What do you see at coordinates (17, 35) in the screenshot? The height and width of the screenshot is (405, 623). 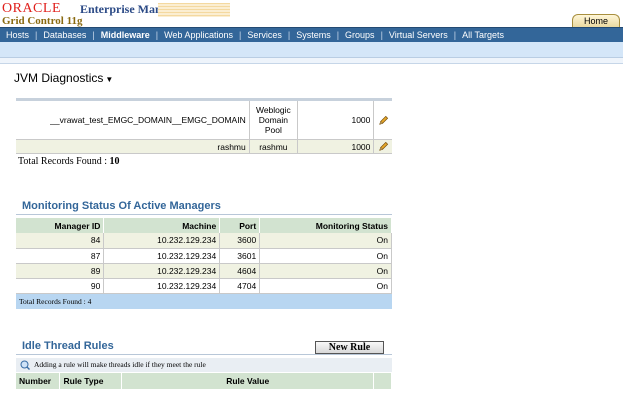 I see `nav-hosts: Hosts` at bounding box center [17, 35].